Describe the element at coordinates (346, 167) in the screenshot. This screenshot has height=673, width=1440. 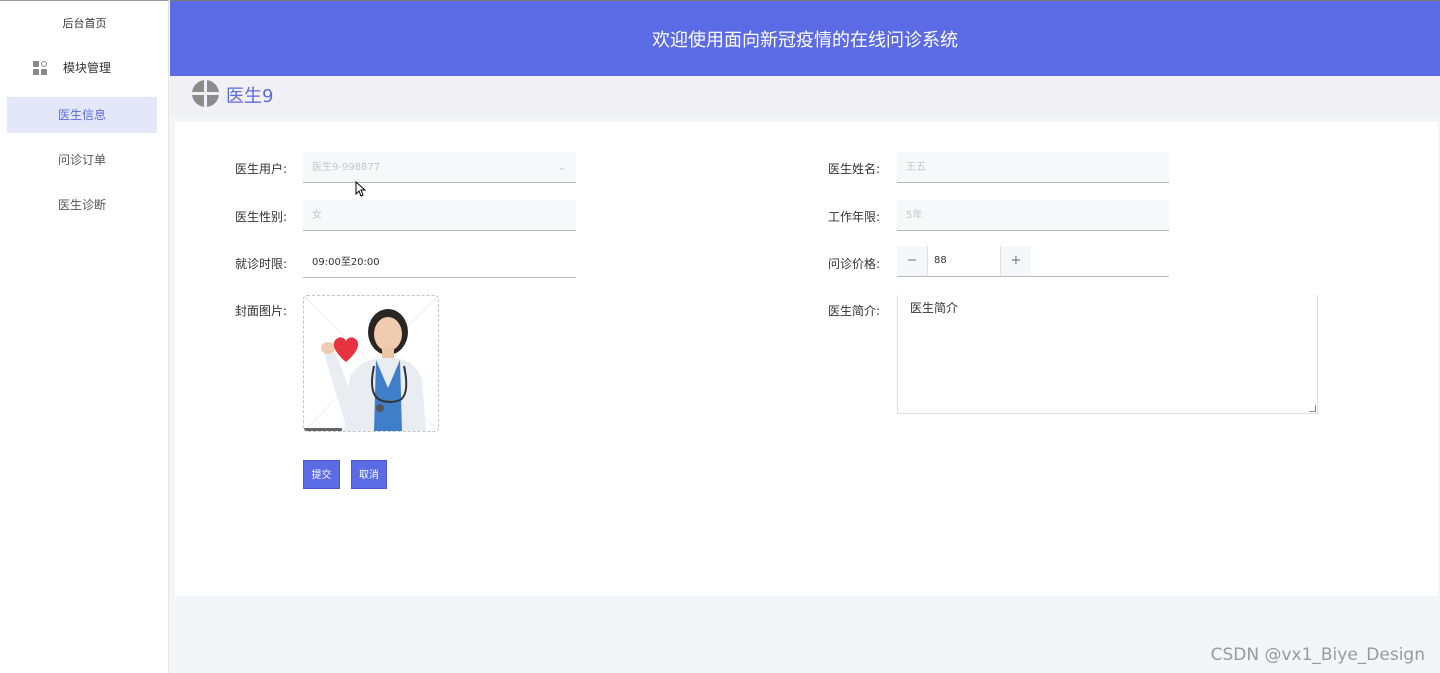
I see `doctor-user-value: 医生9-998877` at that location.